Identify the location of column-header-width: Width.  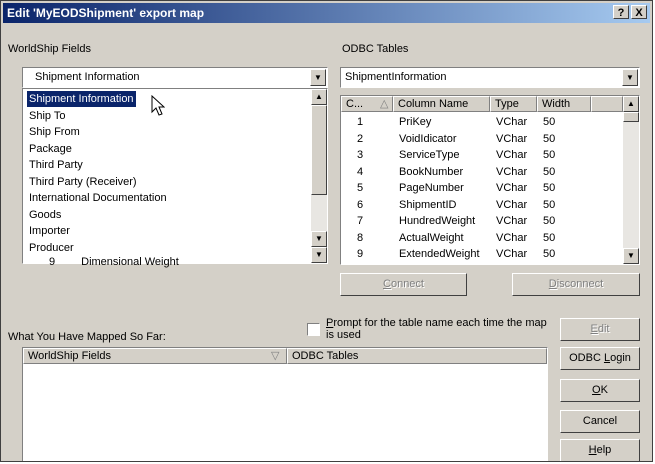
(564, 104).